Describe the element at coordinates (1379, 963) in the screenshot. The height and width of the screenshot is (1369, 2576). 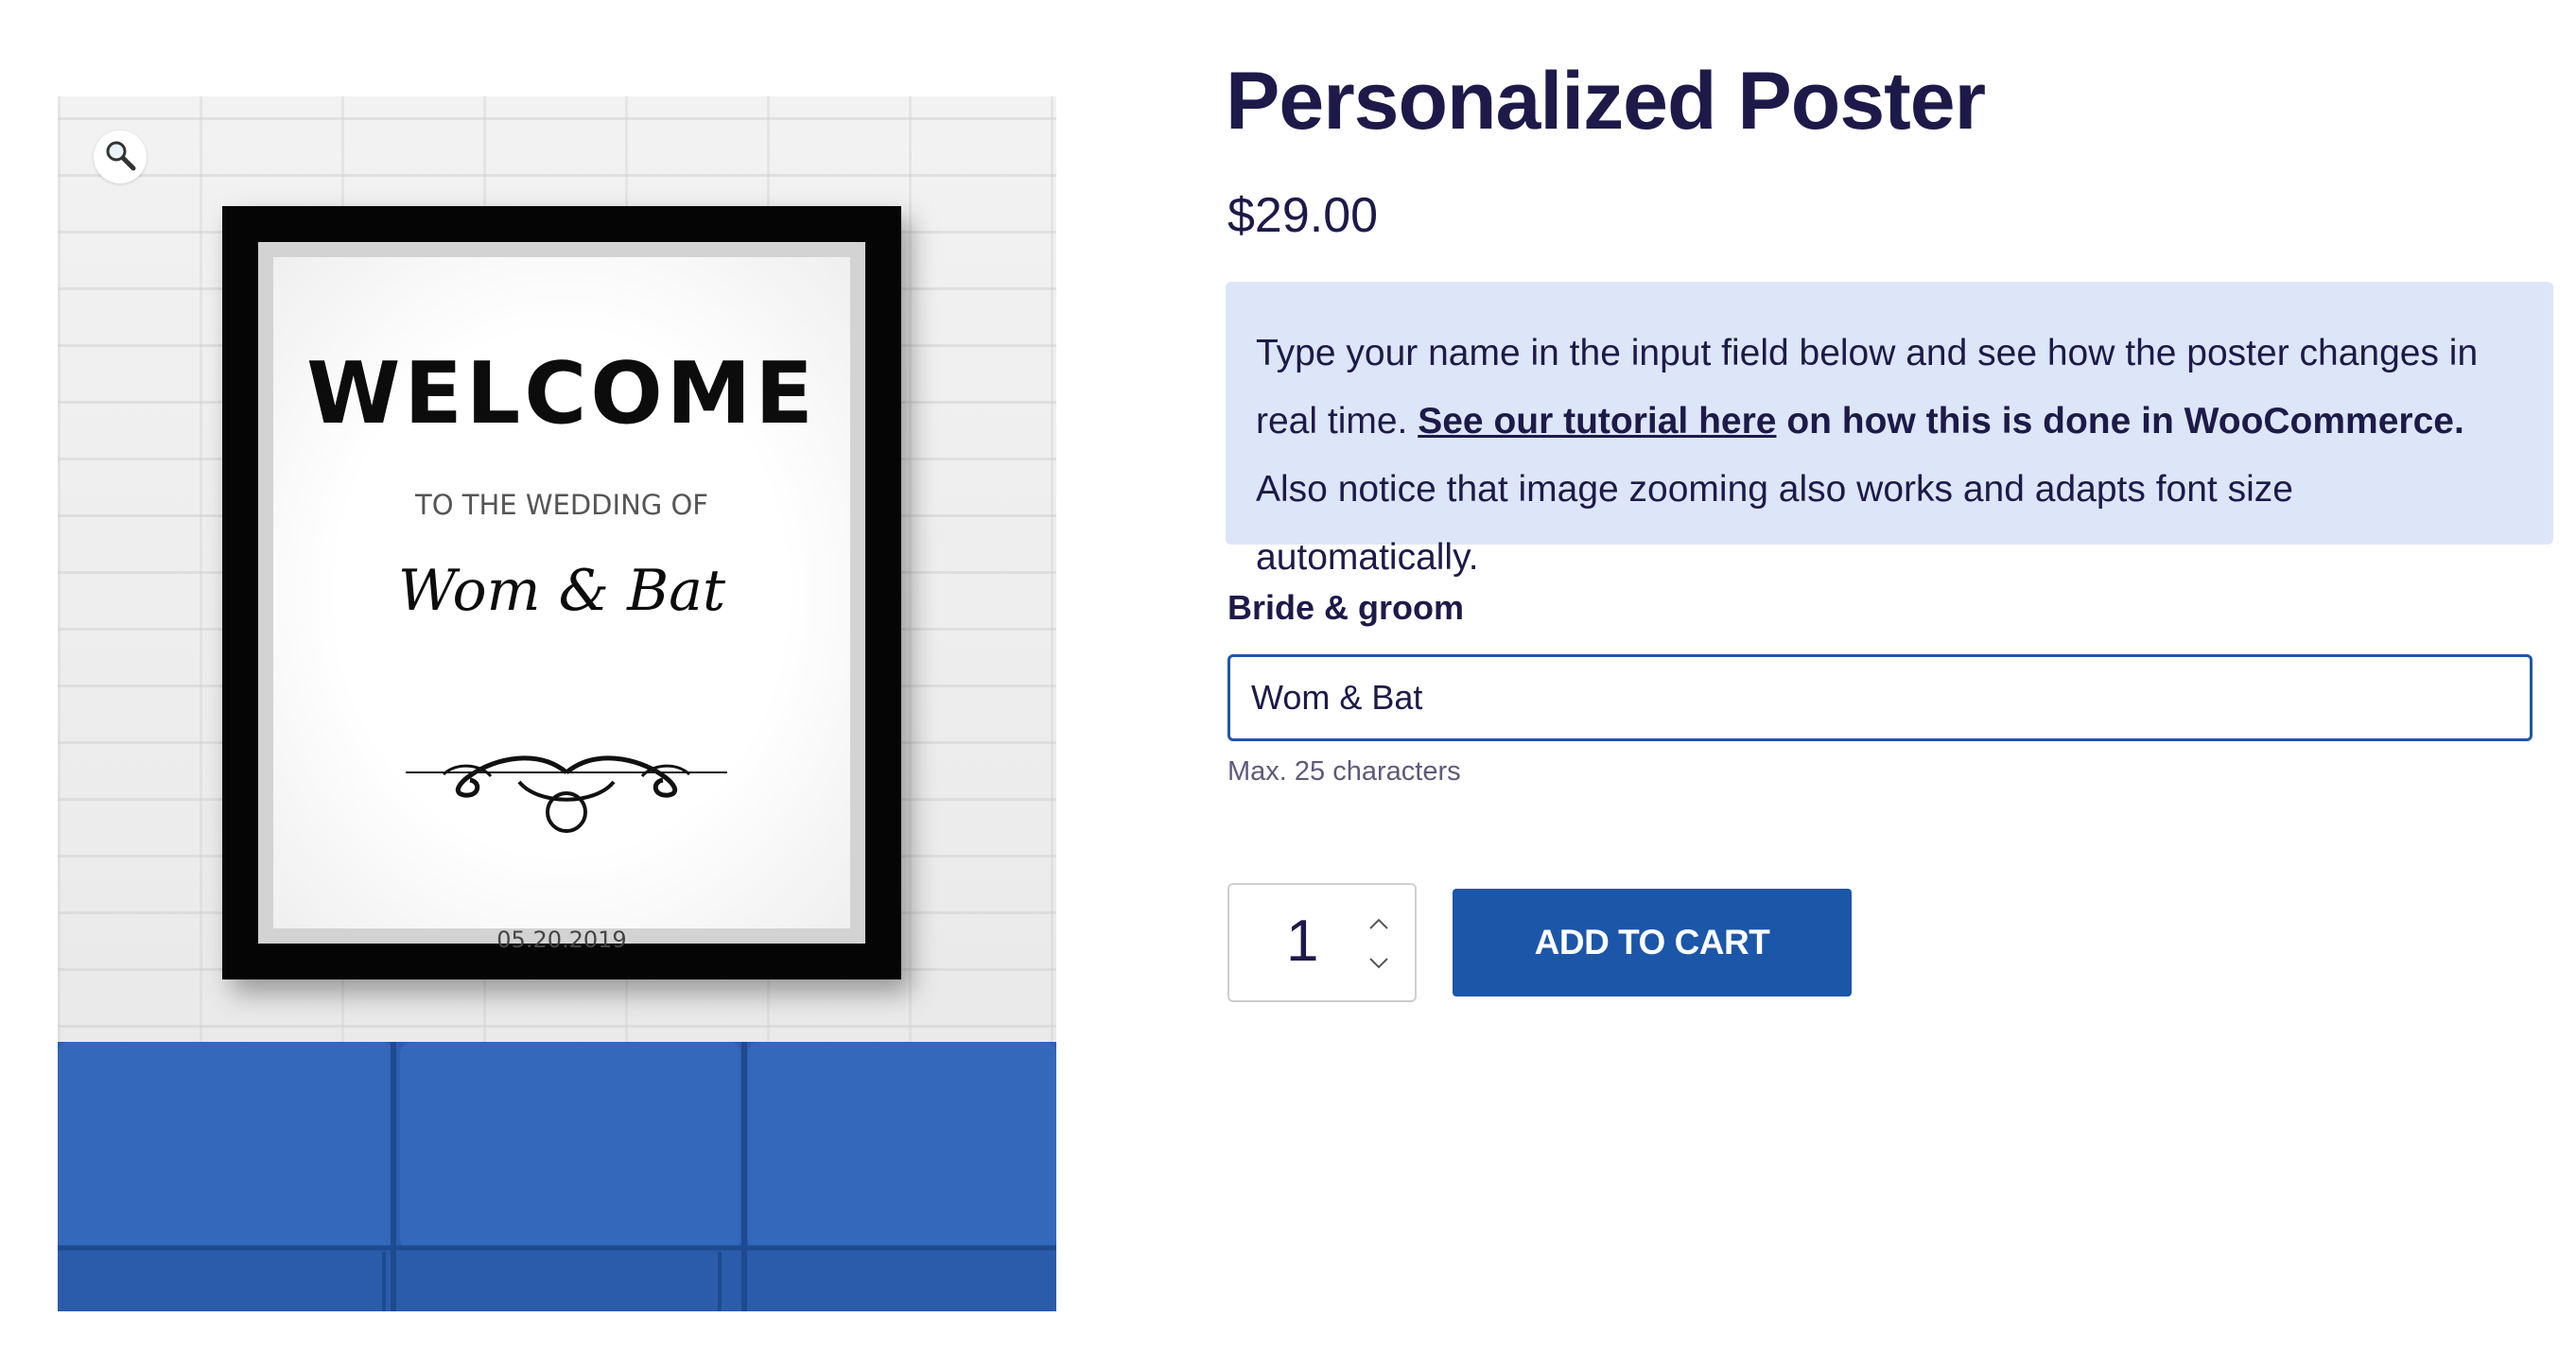
I see `chevron-down-icon` at that location.